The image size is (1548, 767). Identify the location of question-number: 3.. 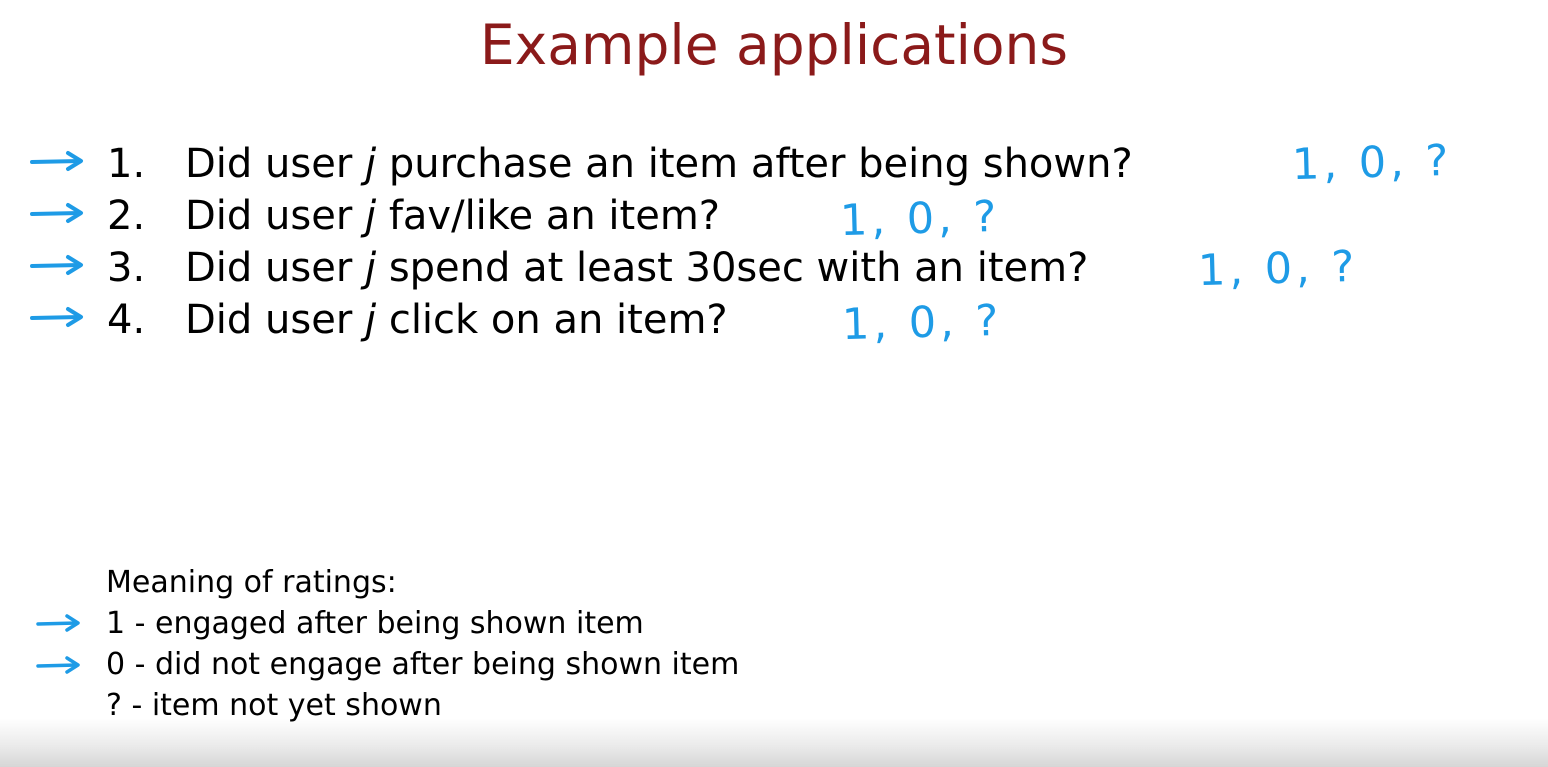
(126, 268).